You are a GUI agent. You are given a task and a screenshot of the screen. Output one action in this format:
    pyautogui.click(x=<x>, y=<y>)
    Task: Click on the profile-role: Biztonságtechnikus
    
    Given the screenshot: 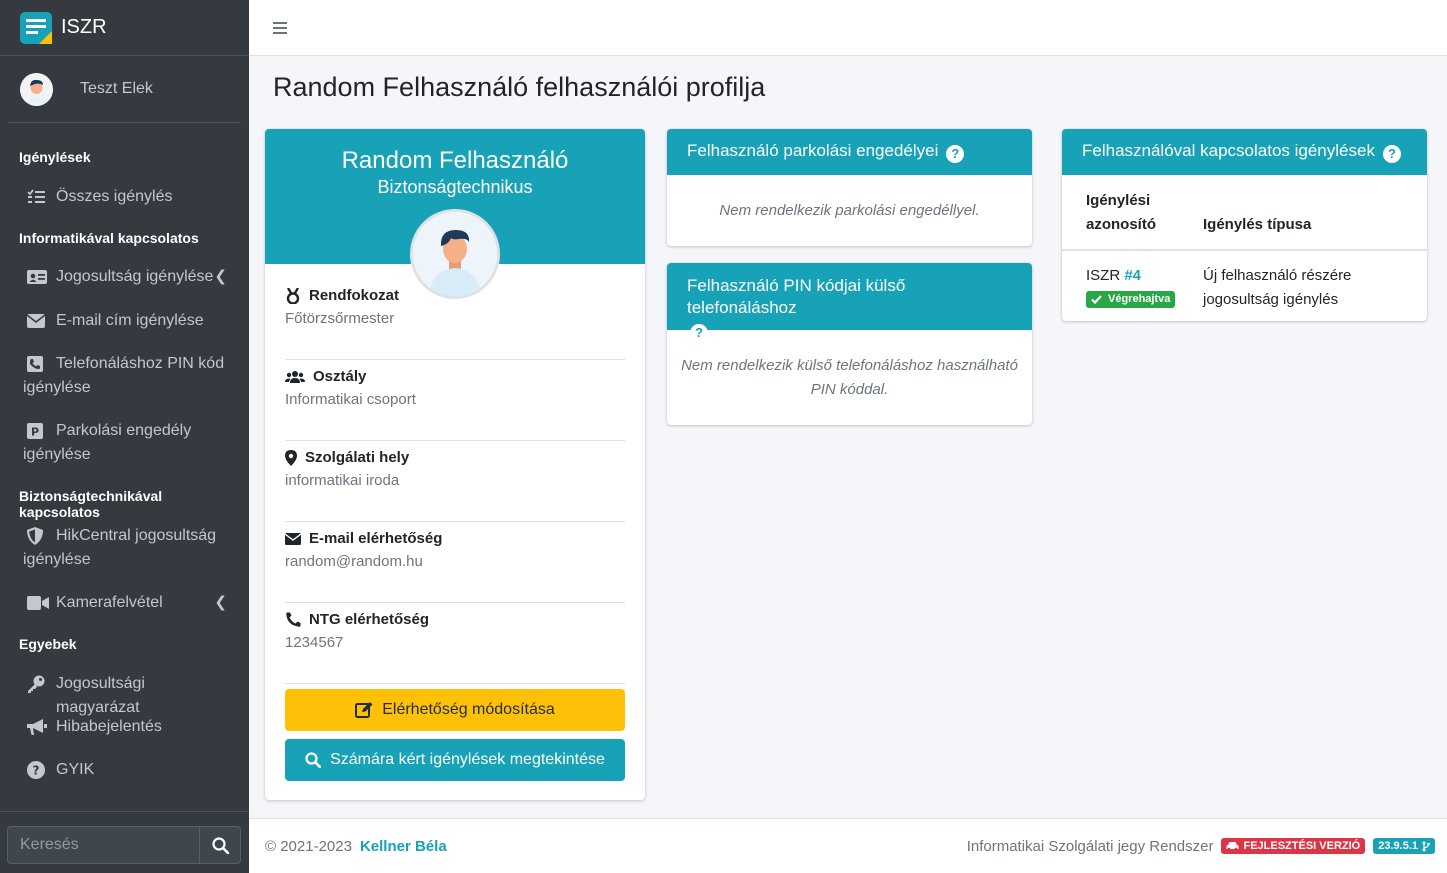 What is the action you would take?
    pyautogui.click(x=455, y=187)
    